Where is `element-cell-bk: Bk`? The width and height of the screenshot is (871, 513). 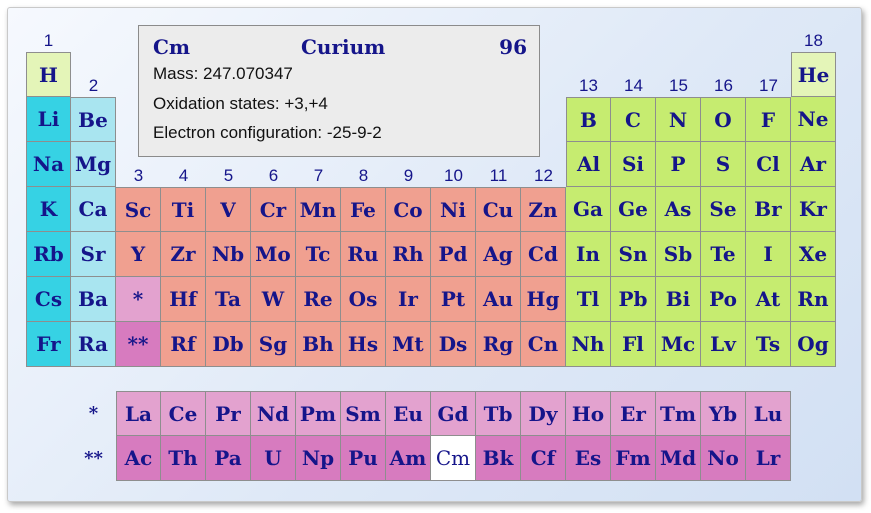
element-cell-bk: Bk is located at coordinates (498, 458).